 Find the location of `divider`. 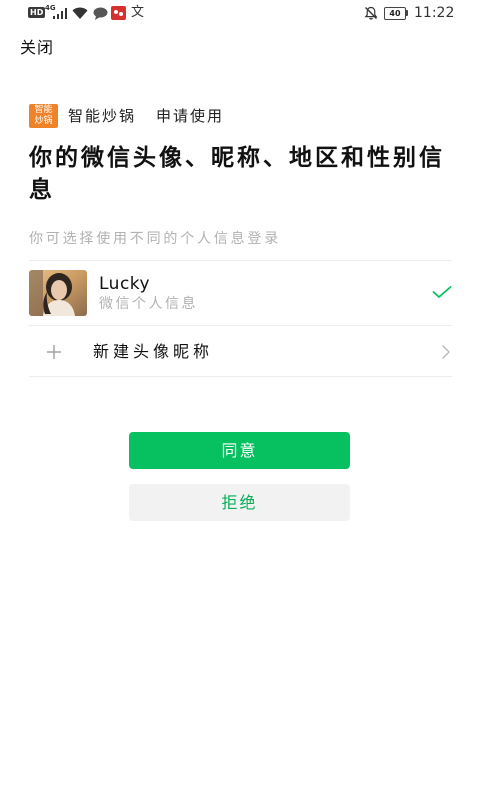

divider is located at coordinates (240, 376).